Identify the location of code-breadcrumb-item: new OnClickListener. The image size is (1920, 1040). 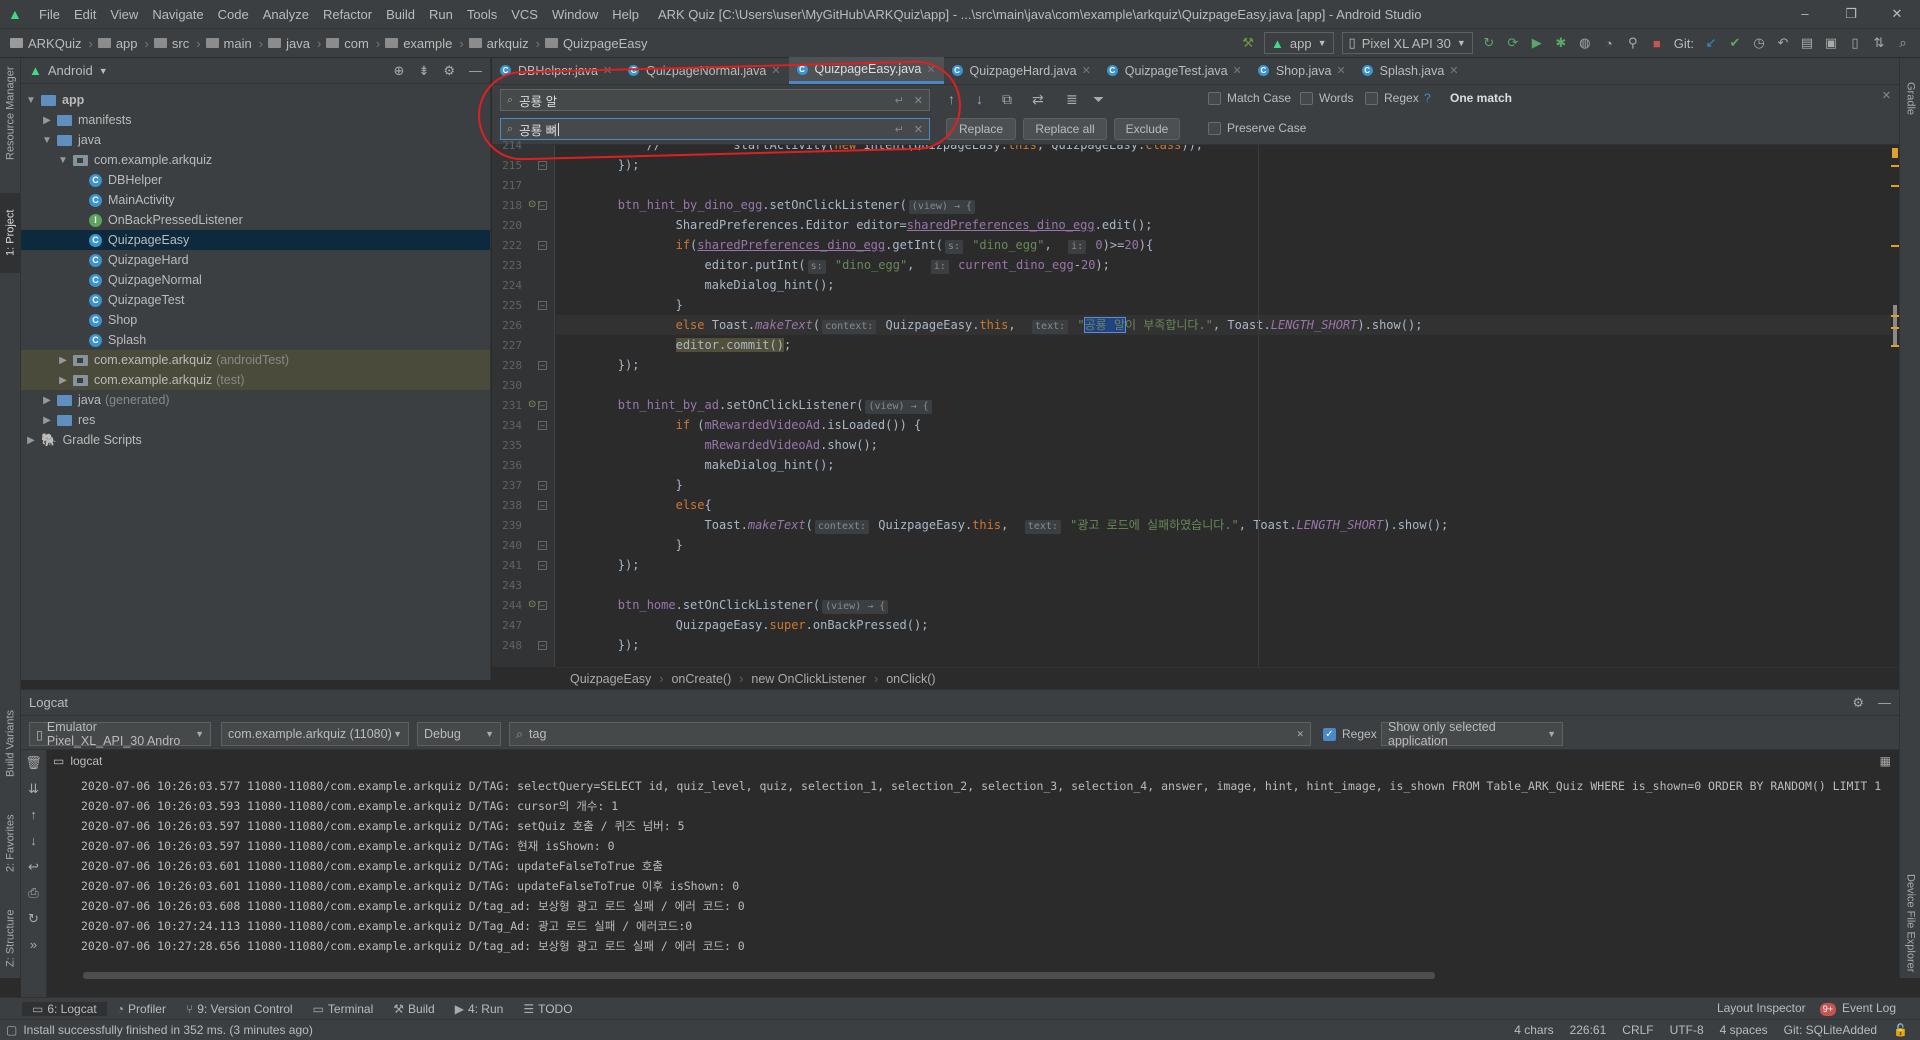
(808, 679).